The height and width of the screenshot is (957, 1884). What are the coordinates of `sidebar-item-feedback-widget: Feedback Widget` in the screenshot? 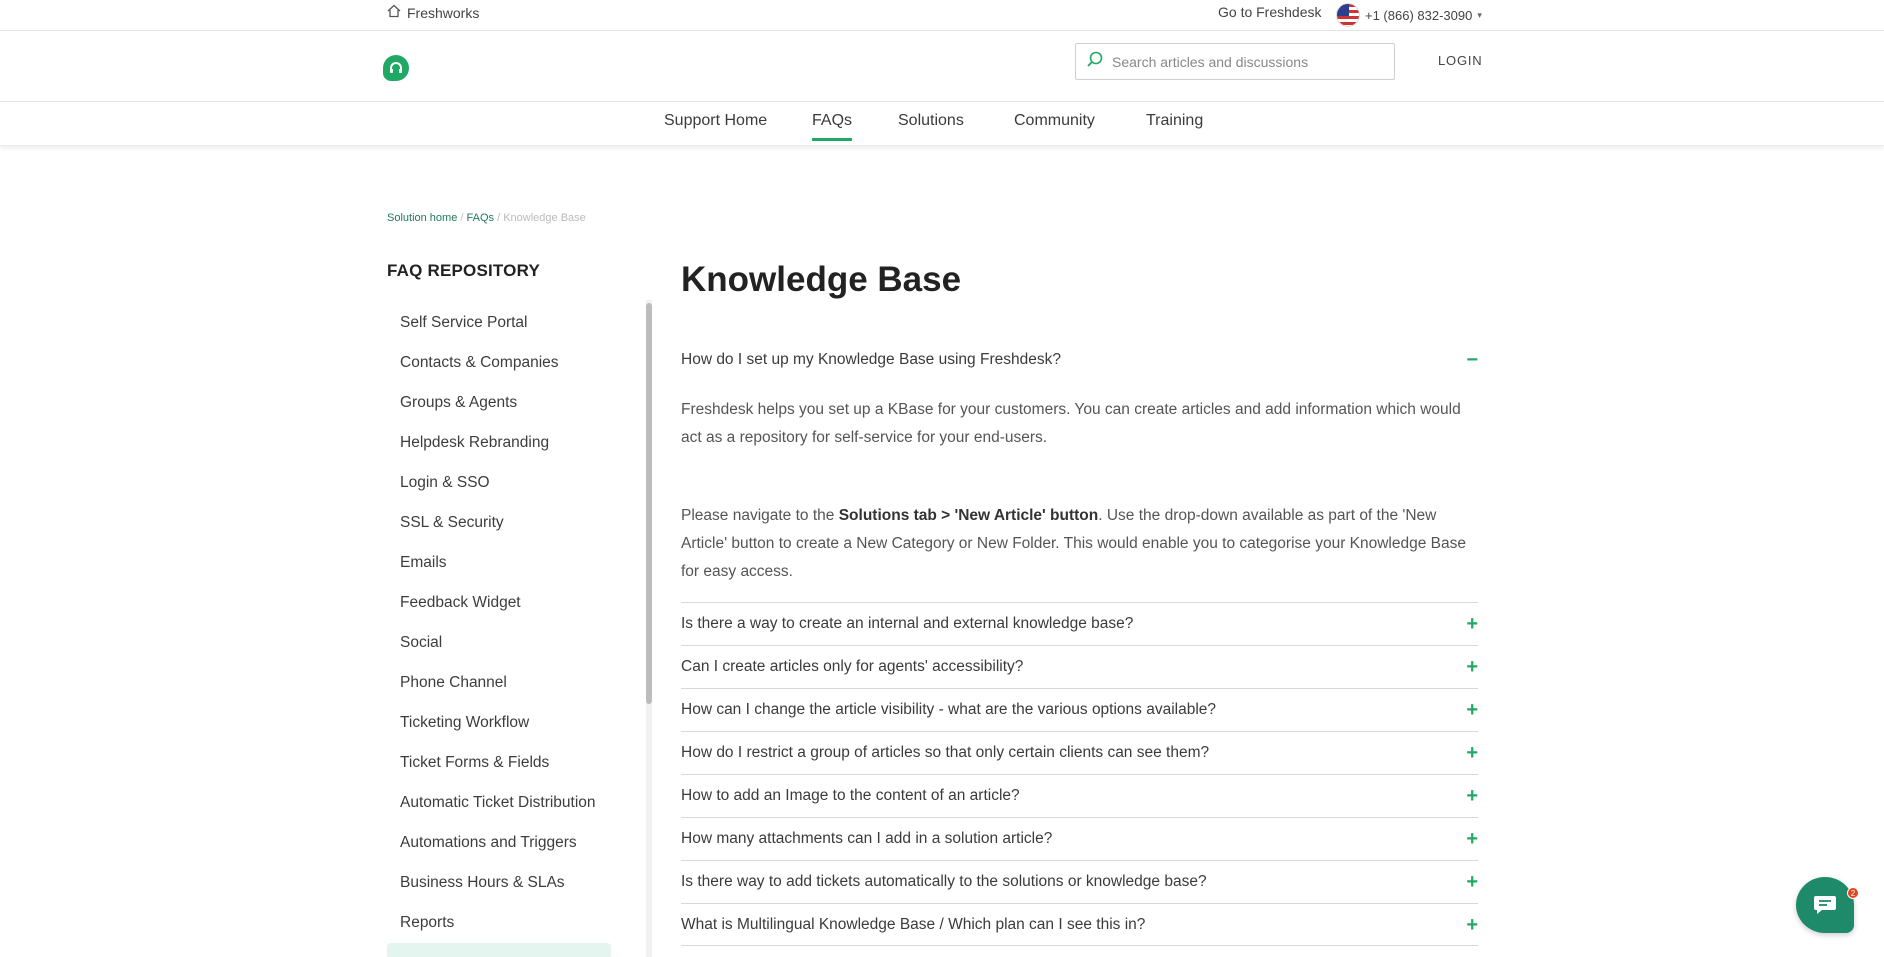 It's located at (499, 603).